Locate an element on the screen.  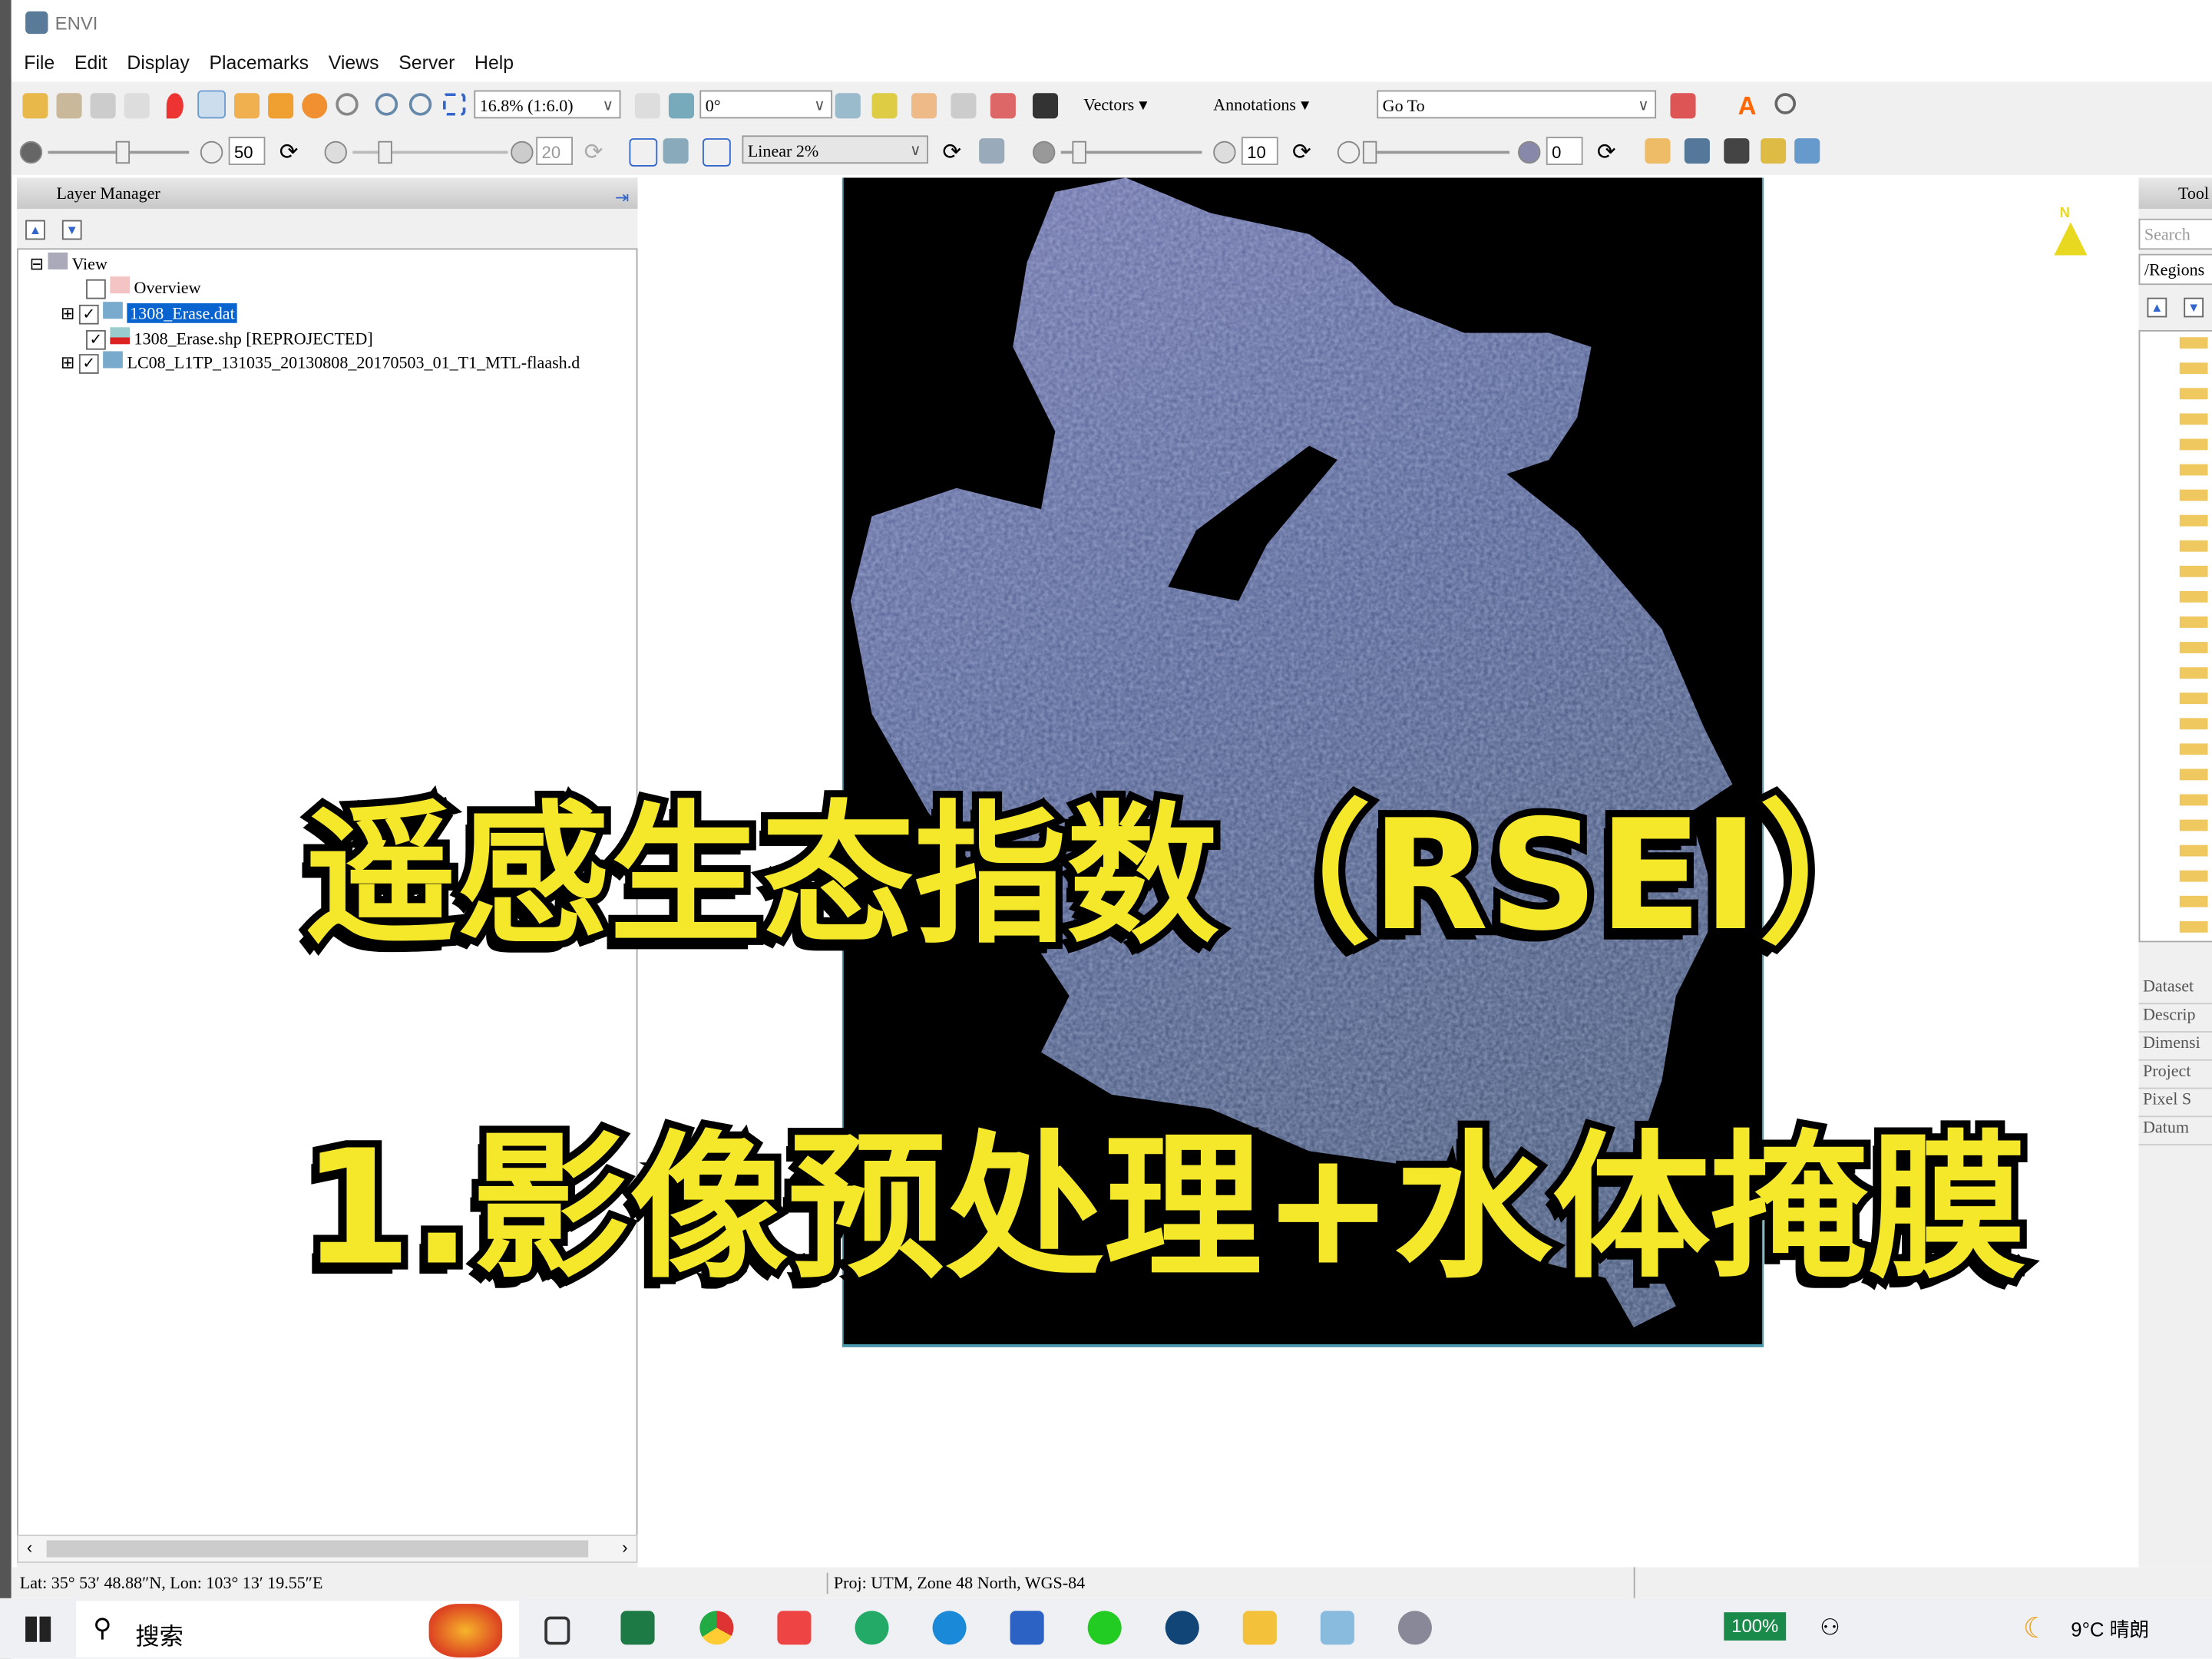
layer-item: Overview is located at coordinates (143, 288).